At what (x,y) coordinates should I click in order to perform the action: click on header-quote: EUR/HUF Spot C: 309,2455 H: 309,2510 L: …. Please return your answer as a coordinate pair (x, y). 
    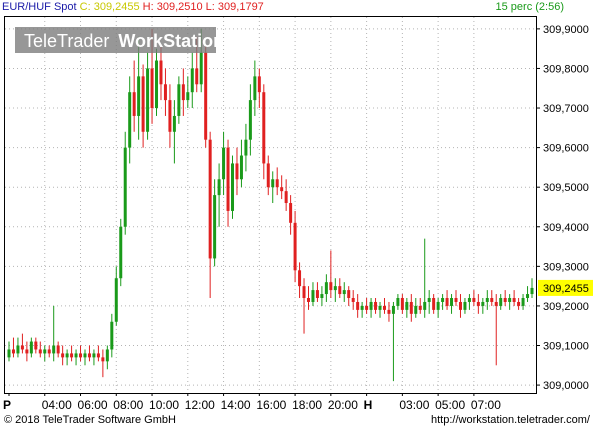
    Looking at the image, I should click on (133, 7).